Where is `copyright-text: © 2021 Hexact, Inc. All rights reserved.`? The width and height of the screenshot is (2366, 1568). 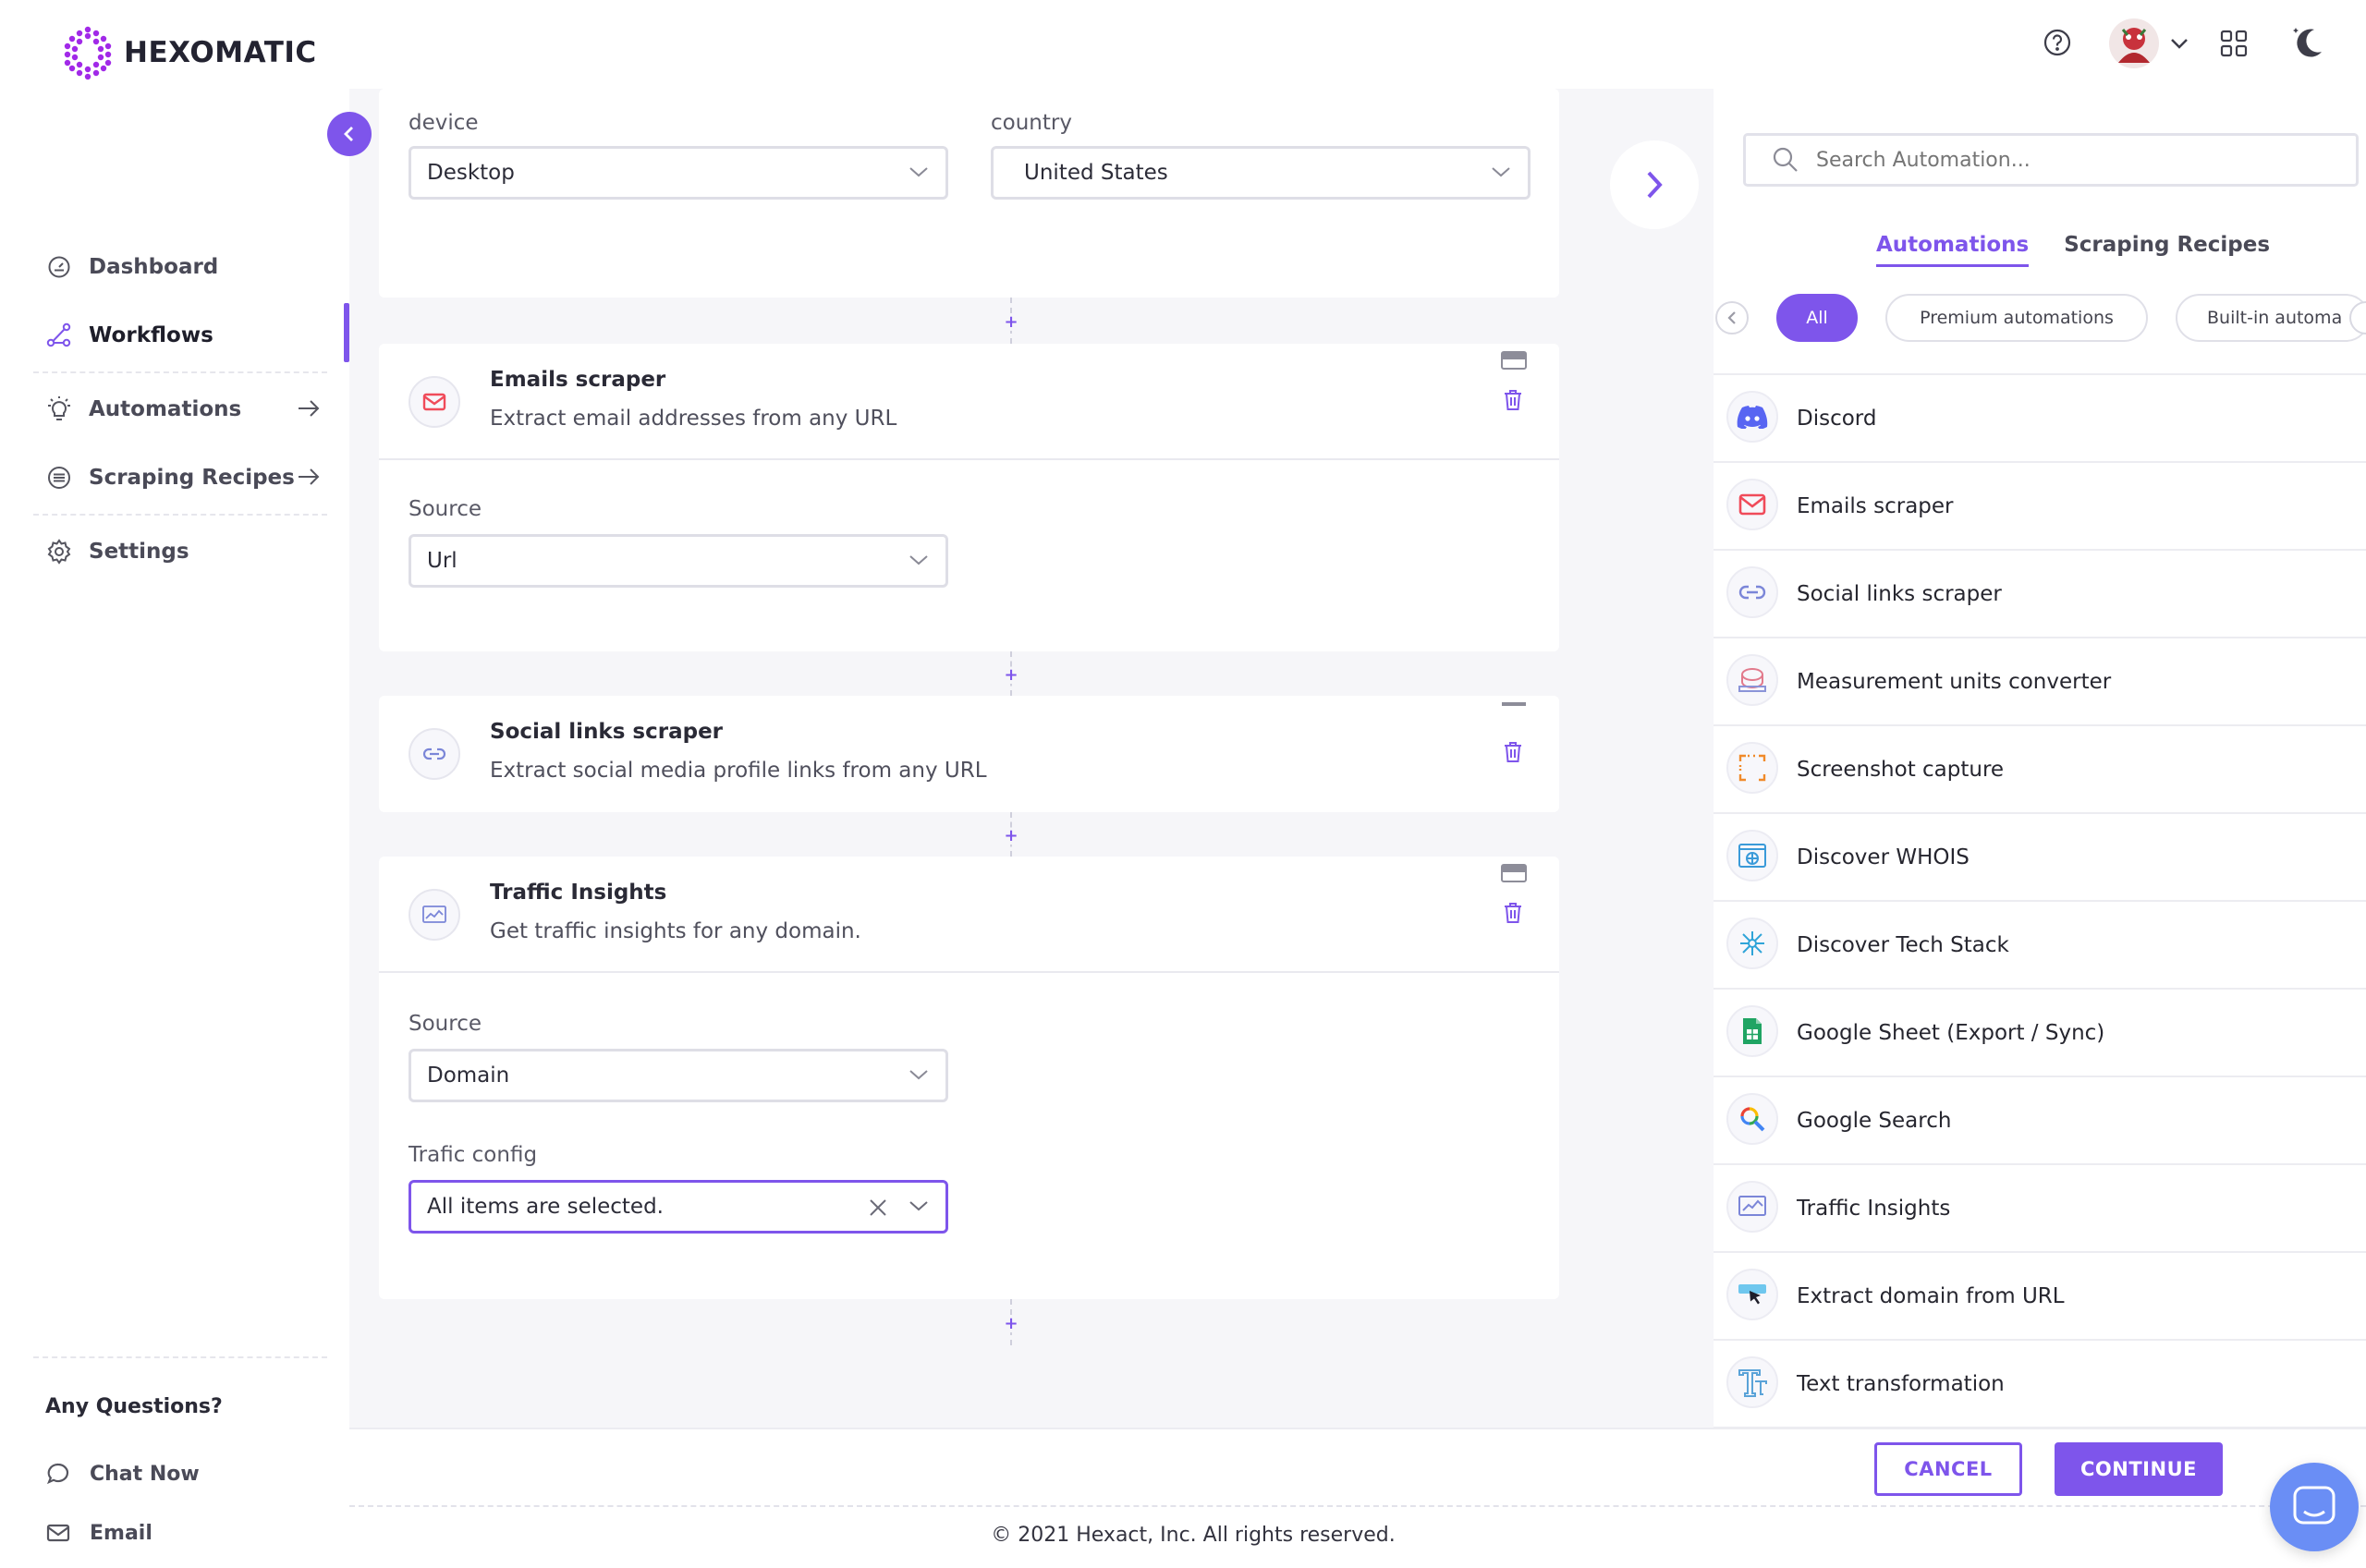 copyright-text: © 2021 Hexact, Inc. All rights reserved. is located at coordinates (1193, 1535).